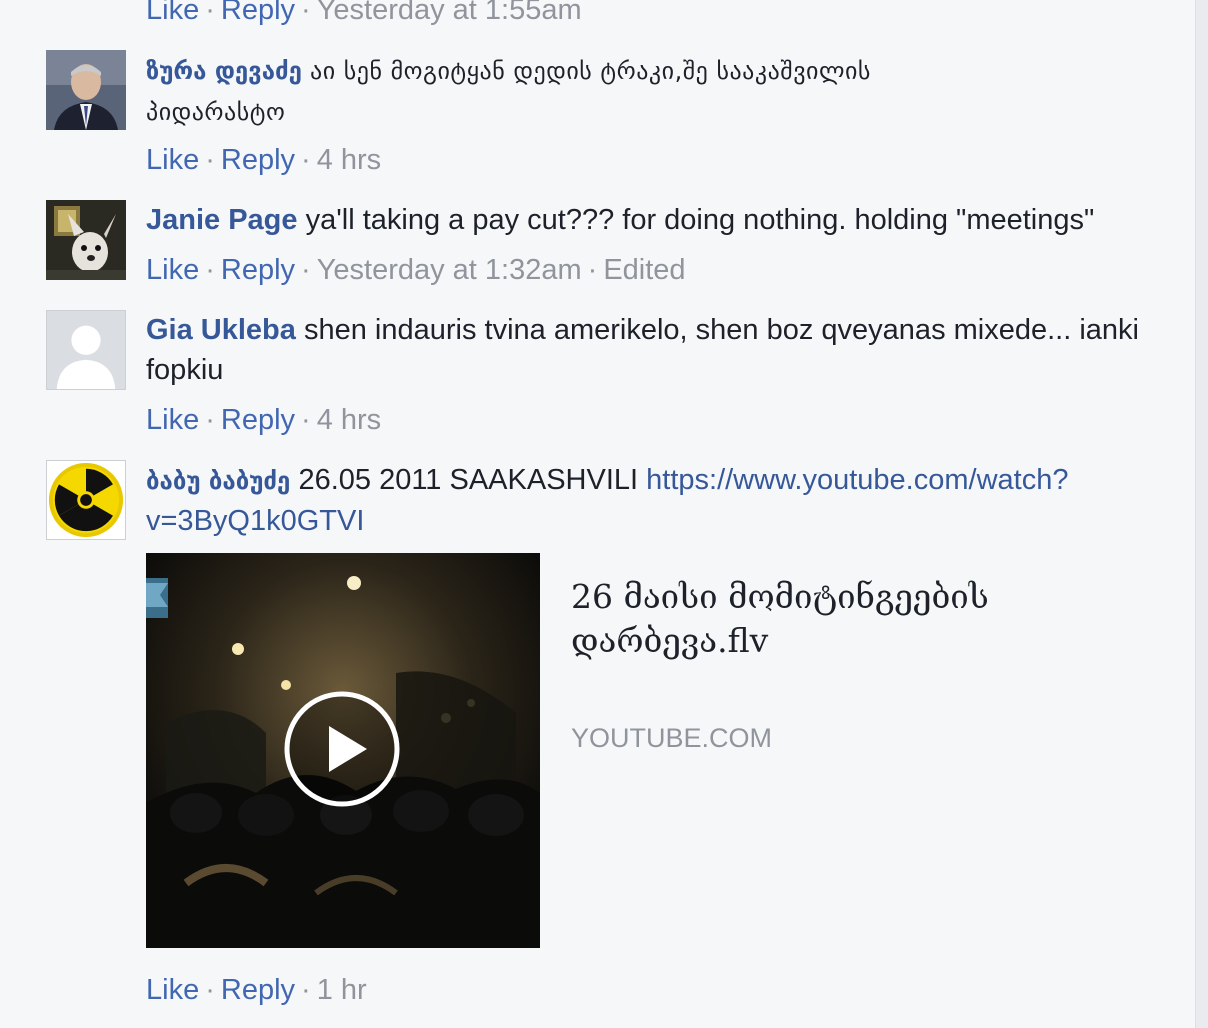 The width and height of the screenshot is (1208, 1028). I want to click on preview-title-line1: 26 მაისი მომიტინგეების, so click(780, 596).